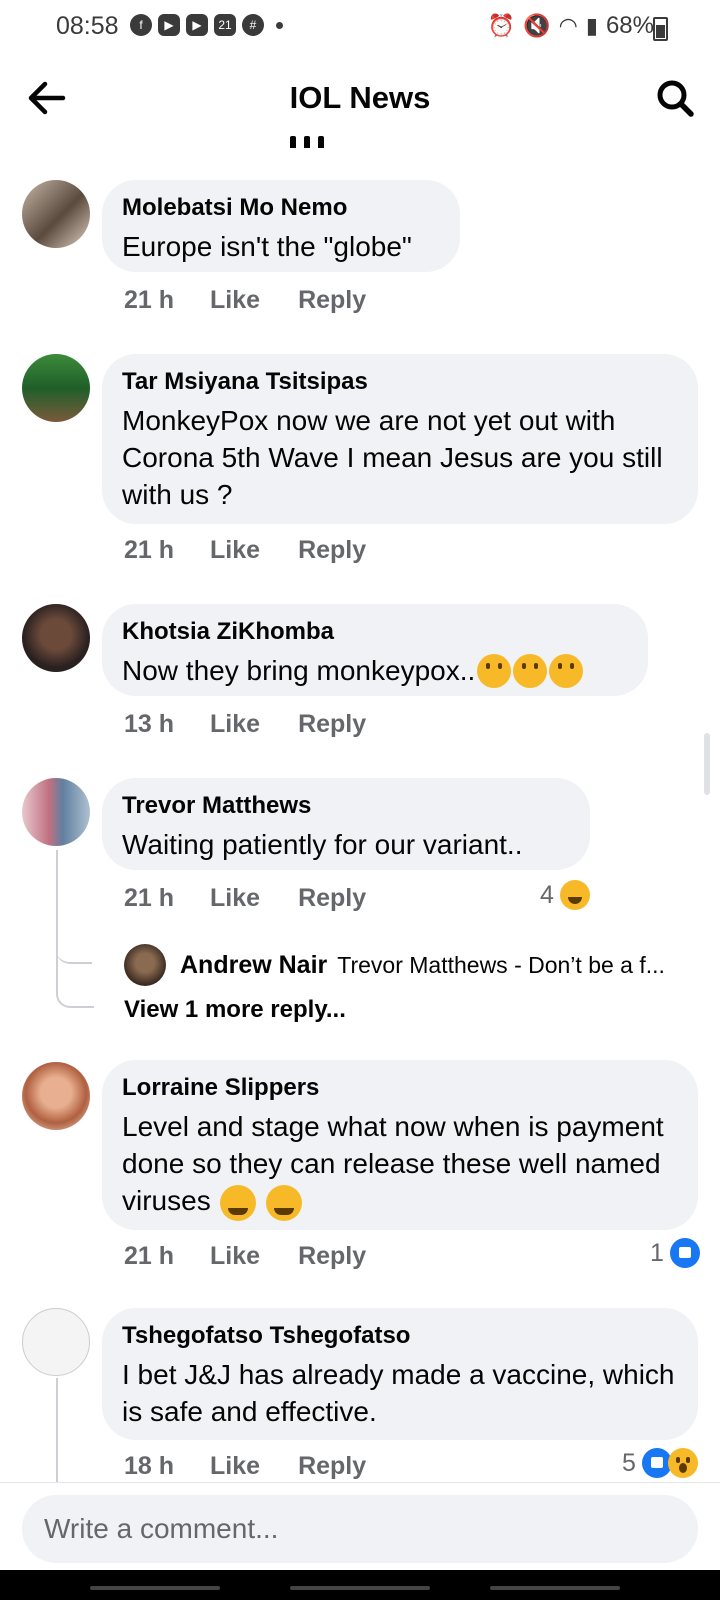 The height and width of the screenshot is (1600, 720). What do you see at coordinates (537, 25) in the screenshot?
I see `mute-icon: 🔇` at bounding box center [537, 25].